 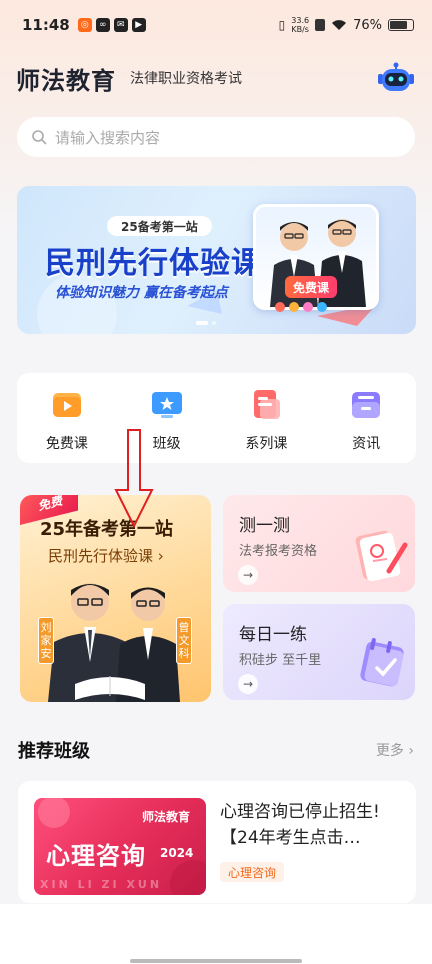 I want to click on brand-subtitle: 法律职业资格考试, so click(x=186, y=79).